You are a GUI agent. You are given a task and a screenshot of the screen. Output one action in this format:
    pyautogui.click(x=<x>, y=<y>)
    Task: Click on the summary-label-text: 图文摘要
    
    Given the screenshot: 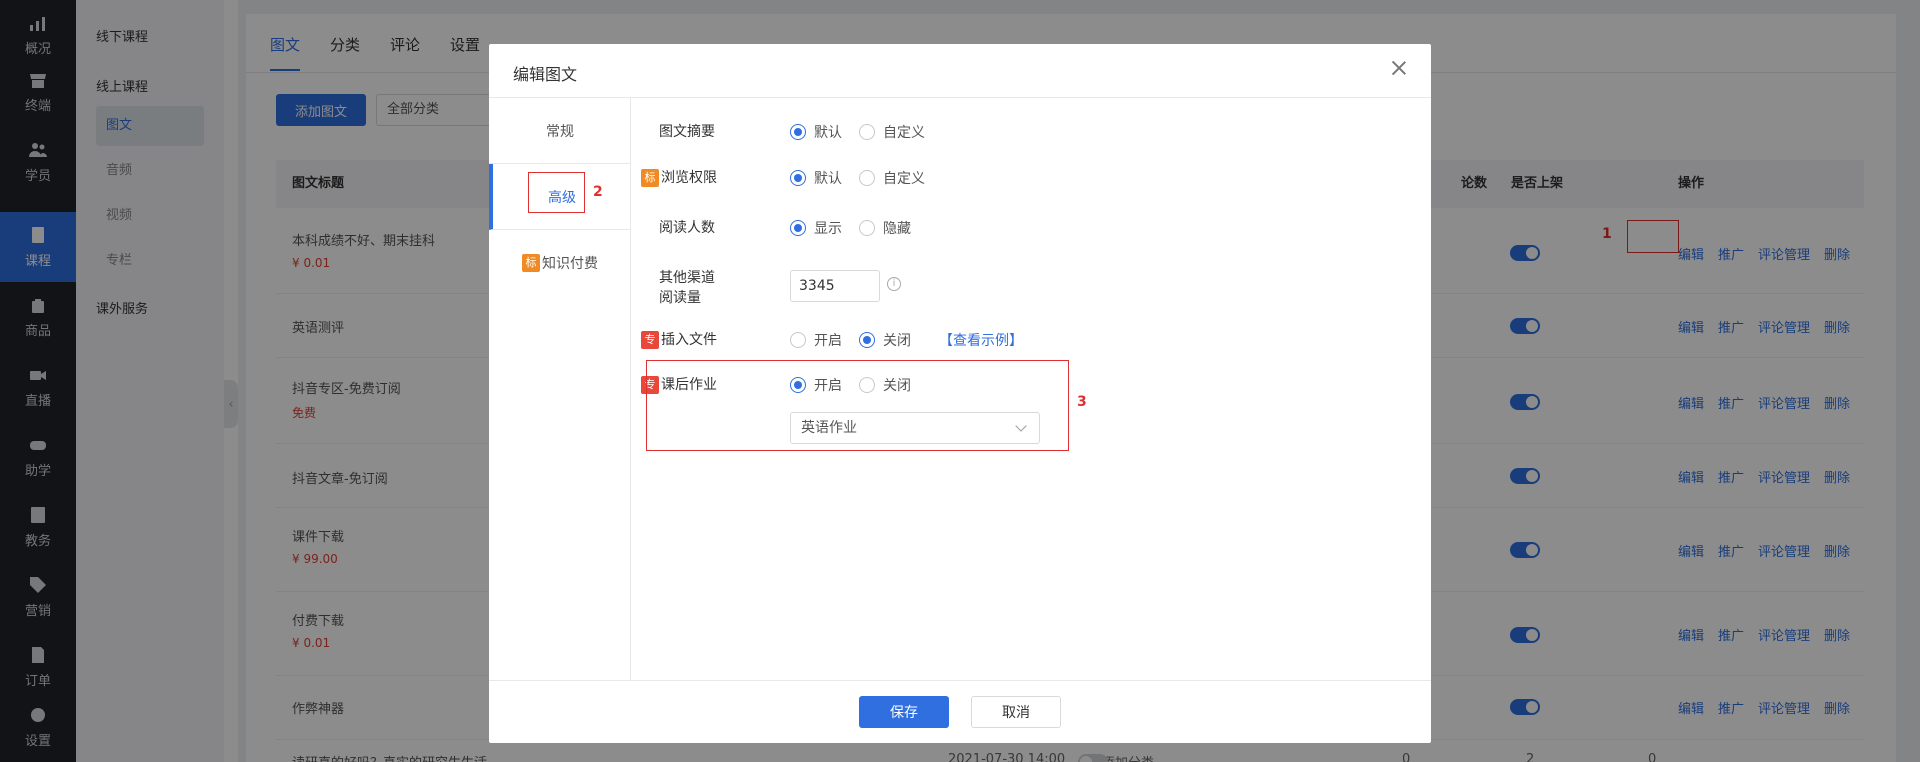 What is the action you would take?
    pyautogui.click(x=687, y=132)
    